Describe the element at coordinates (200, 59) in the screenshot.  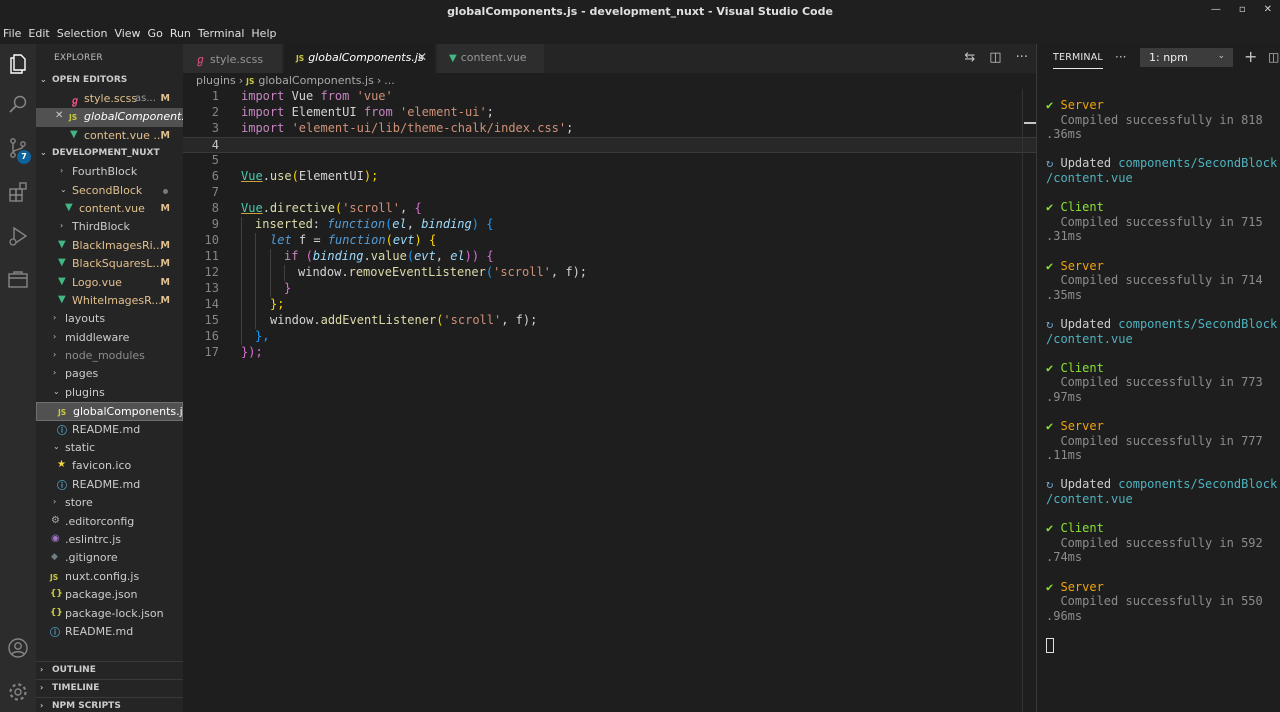
I see `scss-icon: ℊ` at that location.